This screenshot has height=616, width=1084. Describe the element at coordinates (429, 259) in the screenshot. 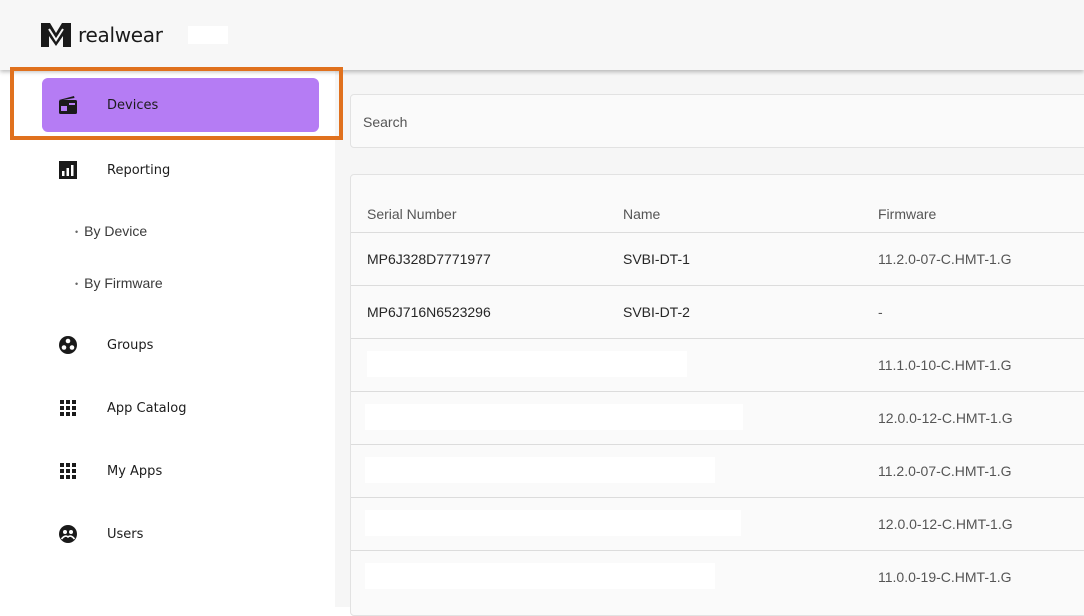

I see `serial-number-cell: MP6J328D7771977` at that location.